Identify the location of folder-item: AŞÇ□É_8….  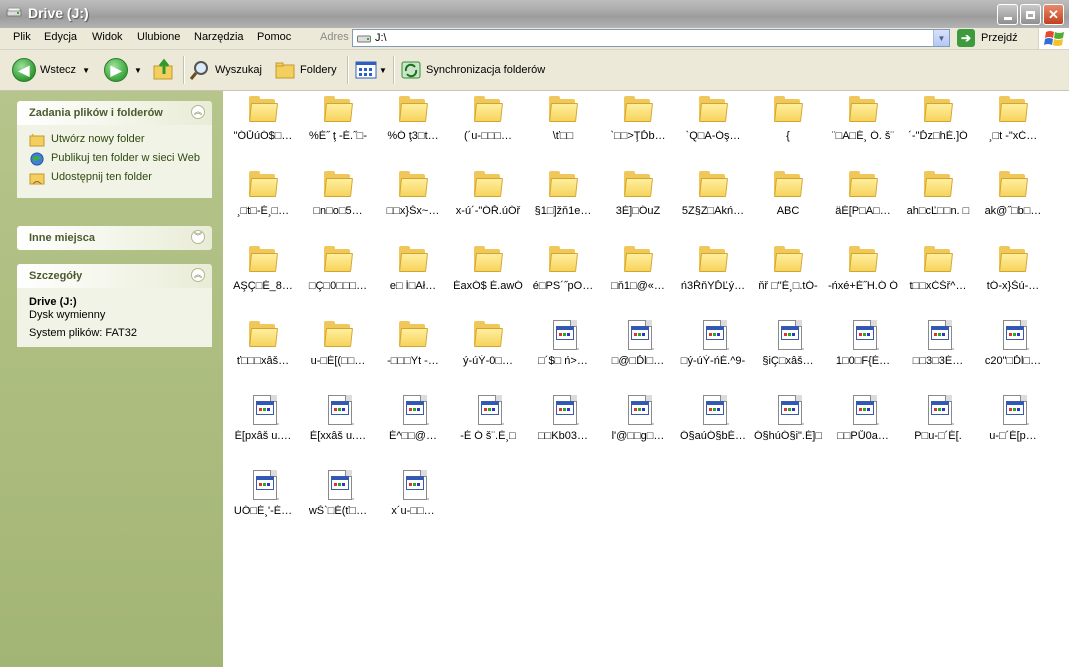
(263, 268).